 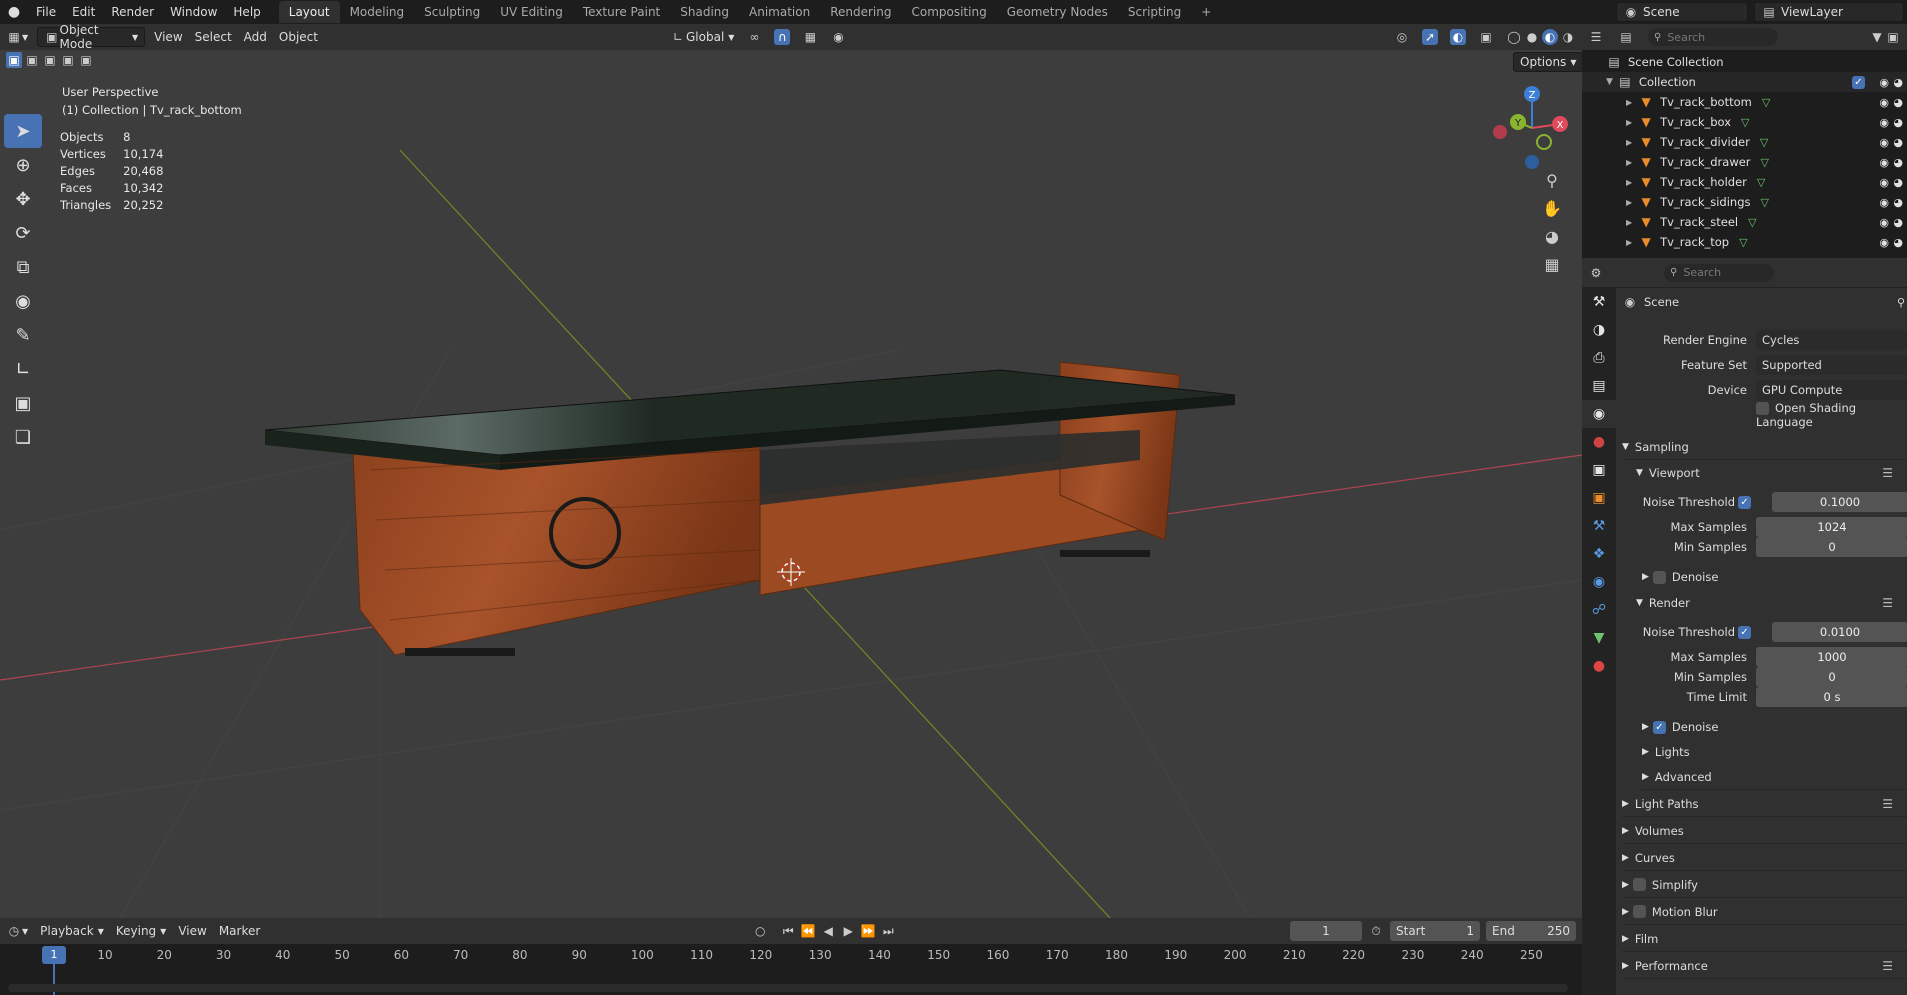 I want to click on motion-blur-panel: ▶ Motion Blur, so click(x=1764, y=912).